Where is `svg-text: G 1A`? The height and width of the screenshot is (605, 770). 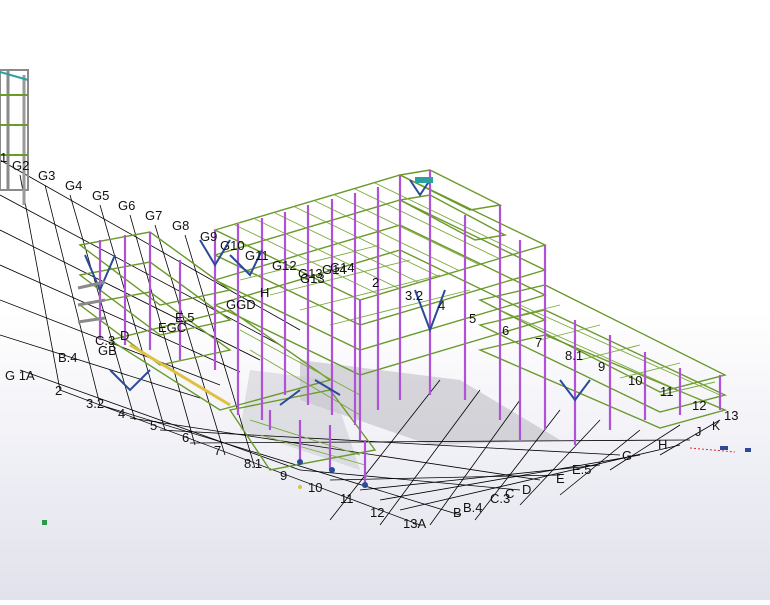
svg-text: G 1A is located at coordinates (20, 375).